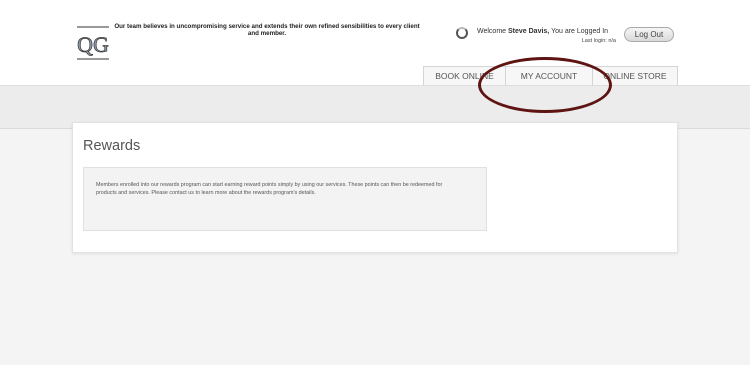 The width and height of the screenshot is (750, 365). What do you see at coordinates (649, 34) in the screenshot?
I see `logout-button: Log Out` at bounding box center [649, 34].